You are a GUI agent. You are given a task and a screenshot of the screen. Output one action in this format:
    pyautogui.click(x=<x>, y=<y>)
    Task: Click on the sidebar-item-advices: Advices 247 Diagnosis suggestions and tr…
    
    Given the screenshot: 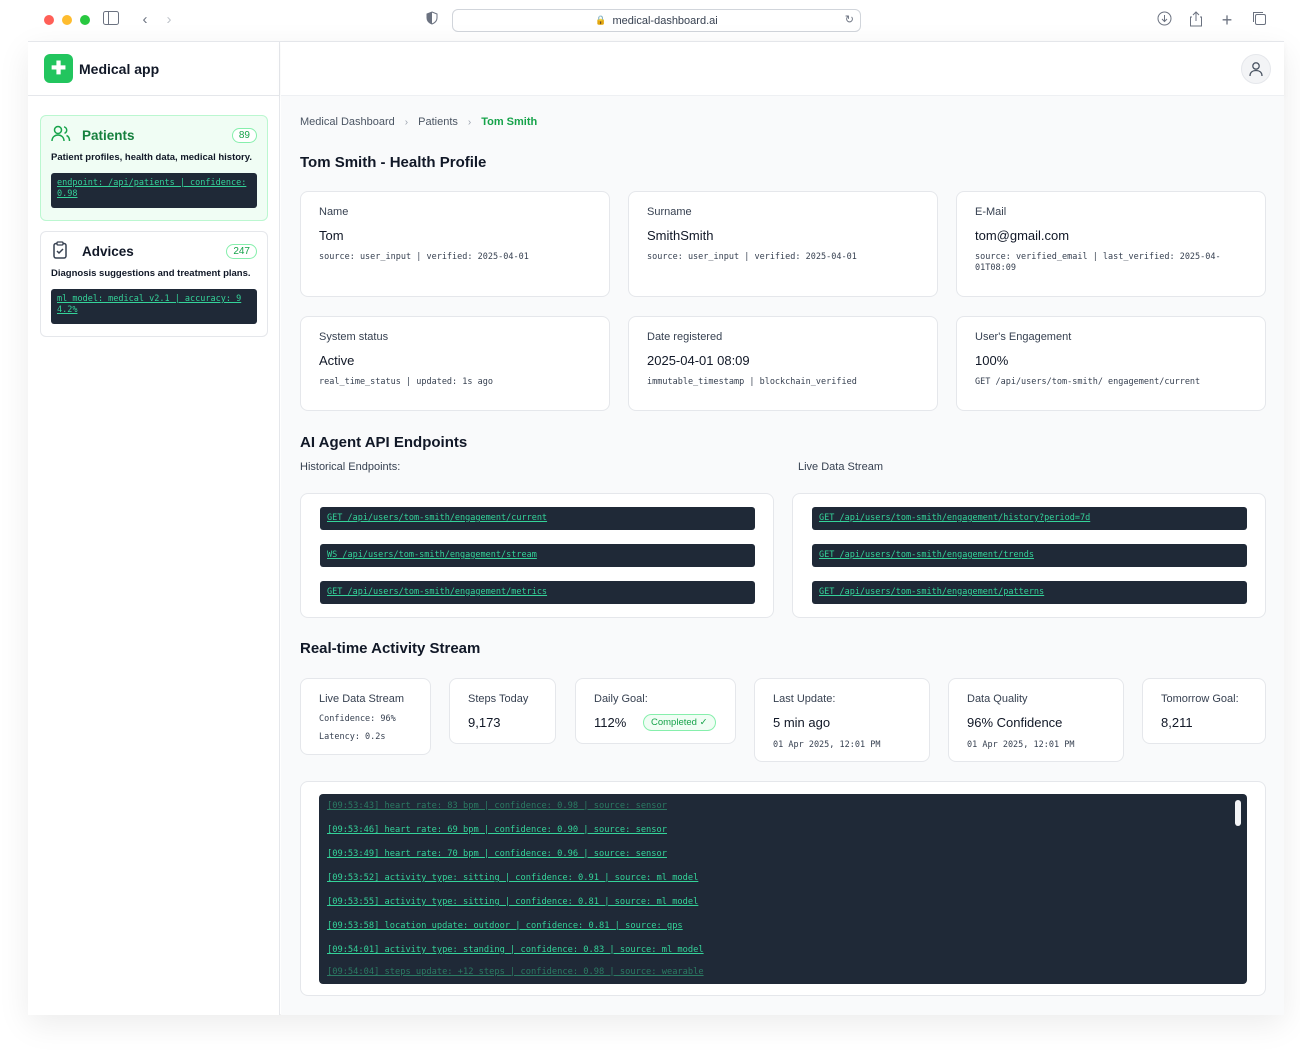 What is the action you would take?
    pyautogui.click(x=154, y=284)
    